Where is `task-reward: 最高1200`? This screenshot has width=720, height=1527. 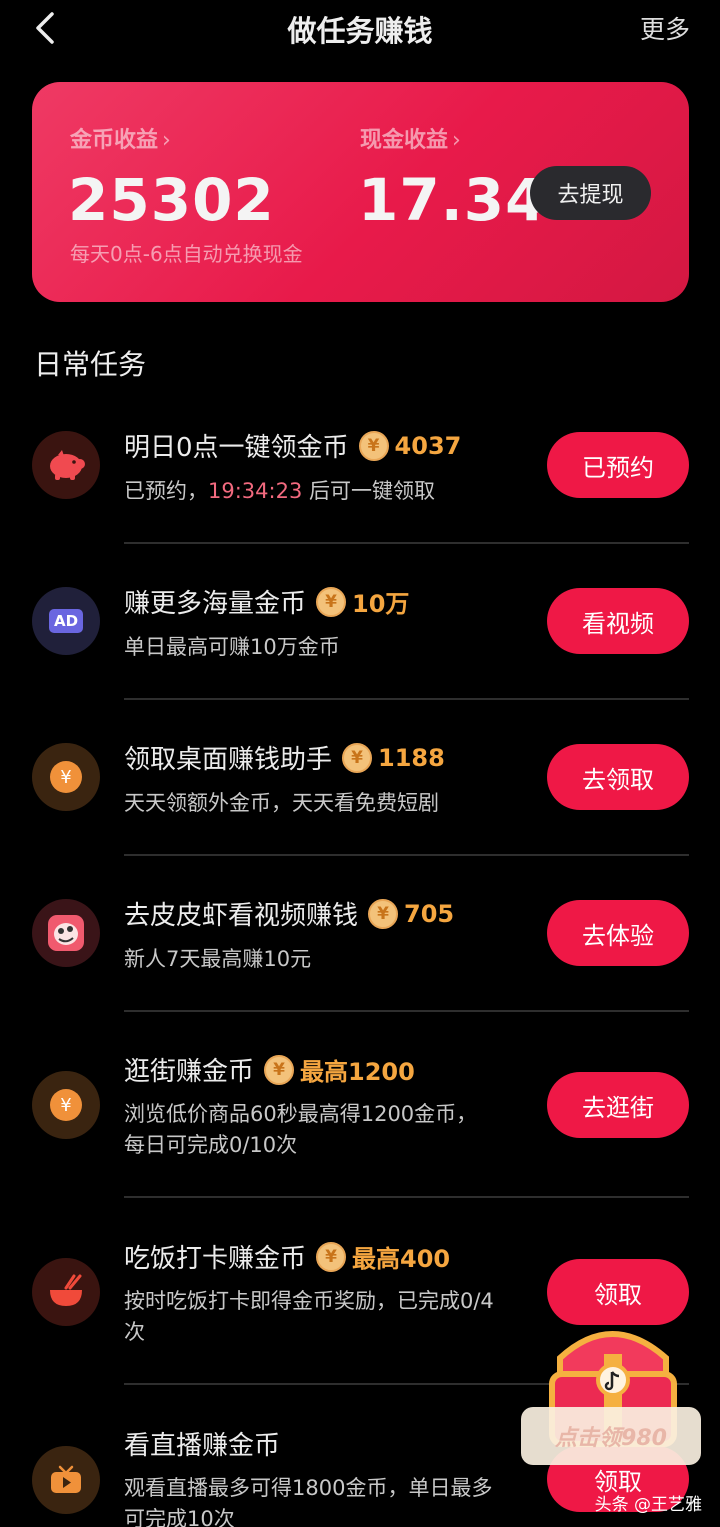
task-reward: 最高1200 is located at coordinates (357, 1072).